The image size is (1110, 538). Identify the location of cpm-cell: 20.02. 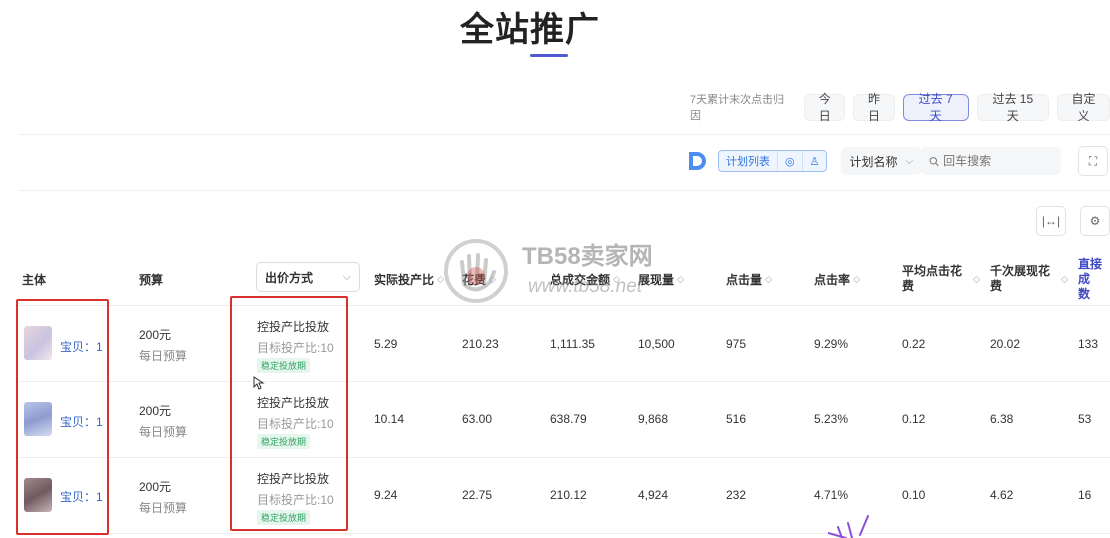
(1005, 344).